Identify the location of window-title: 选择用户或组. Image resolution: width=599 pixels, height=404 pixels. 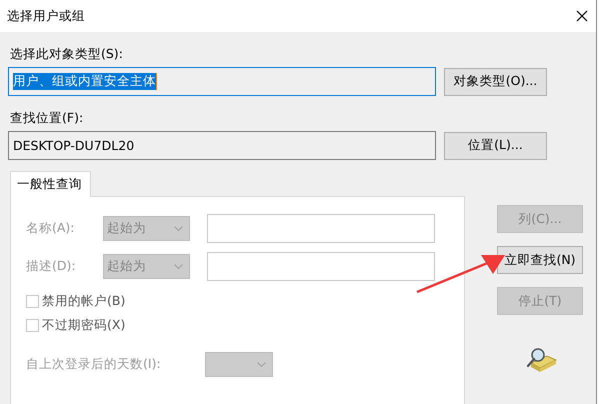
(46, 16).